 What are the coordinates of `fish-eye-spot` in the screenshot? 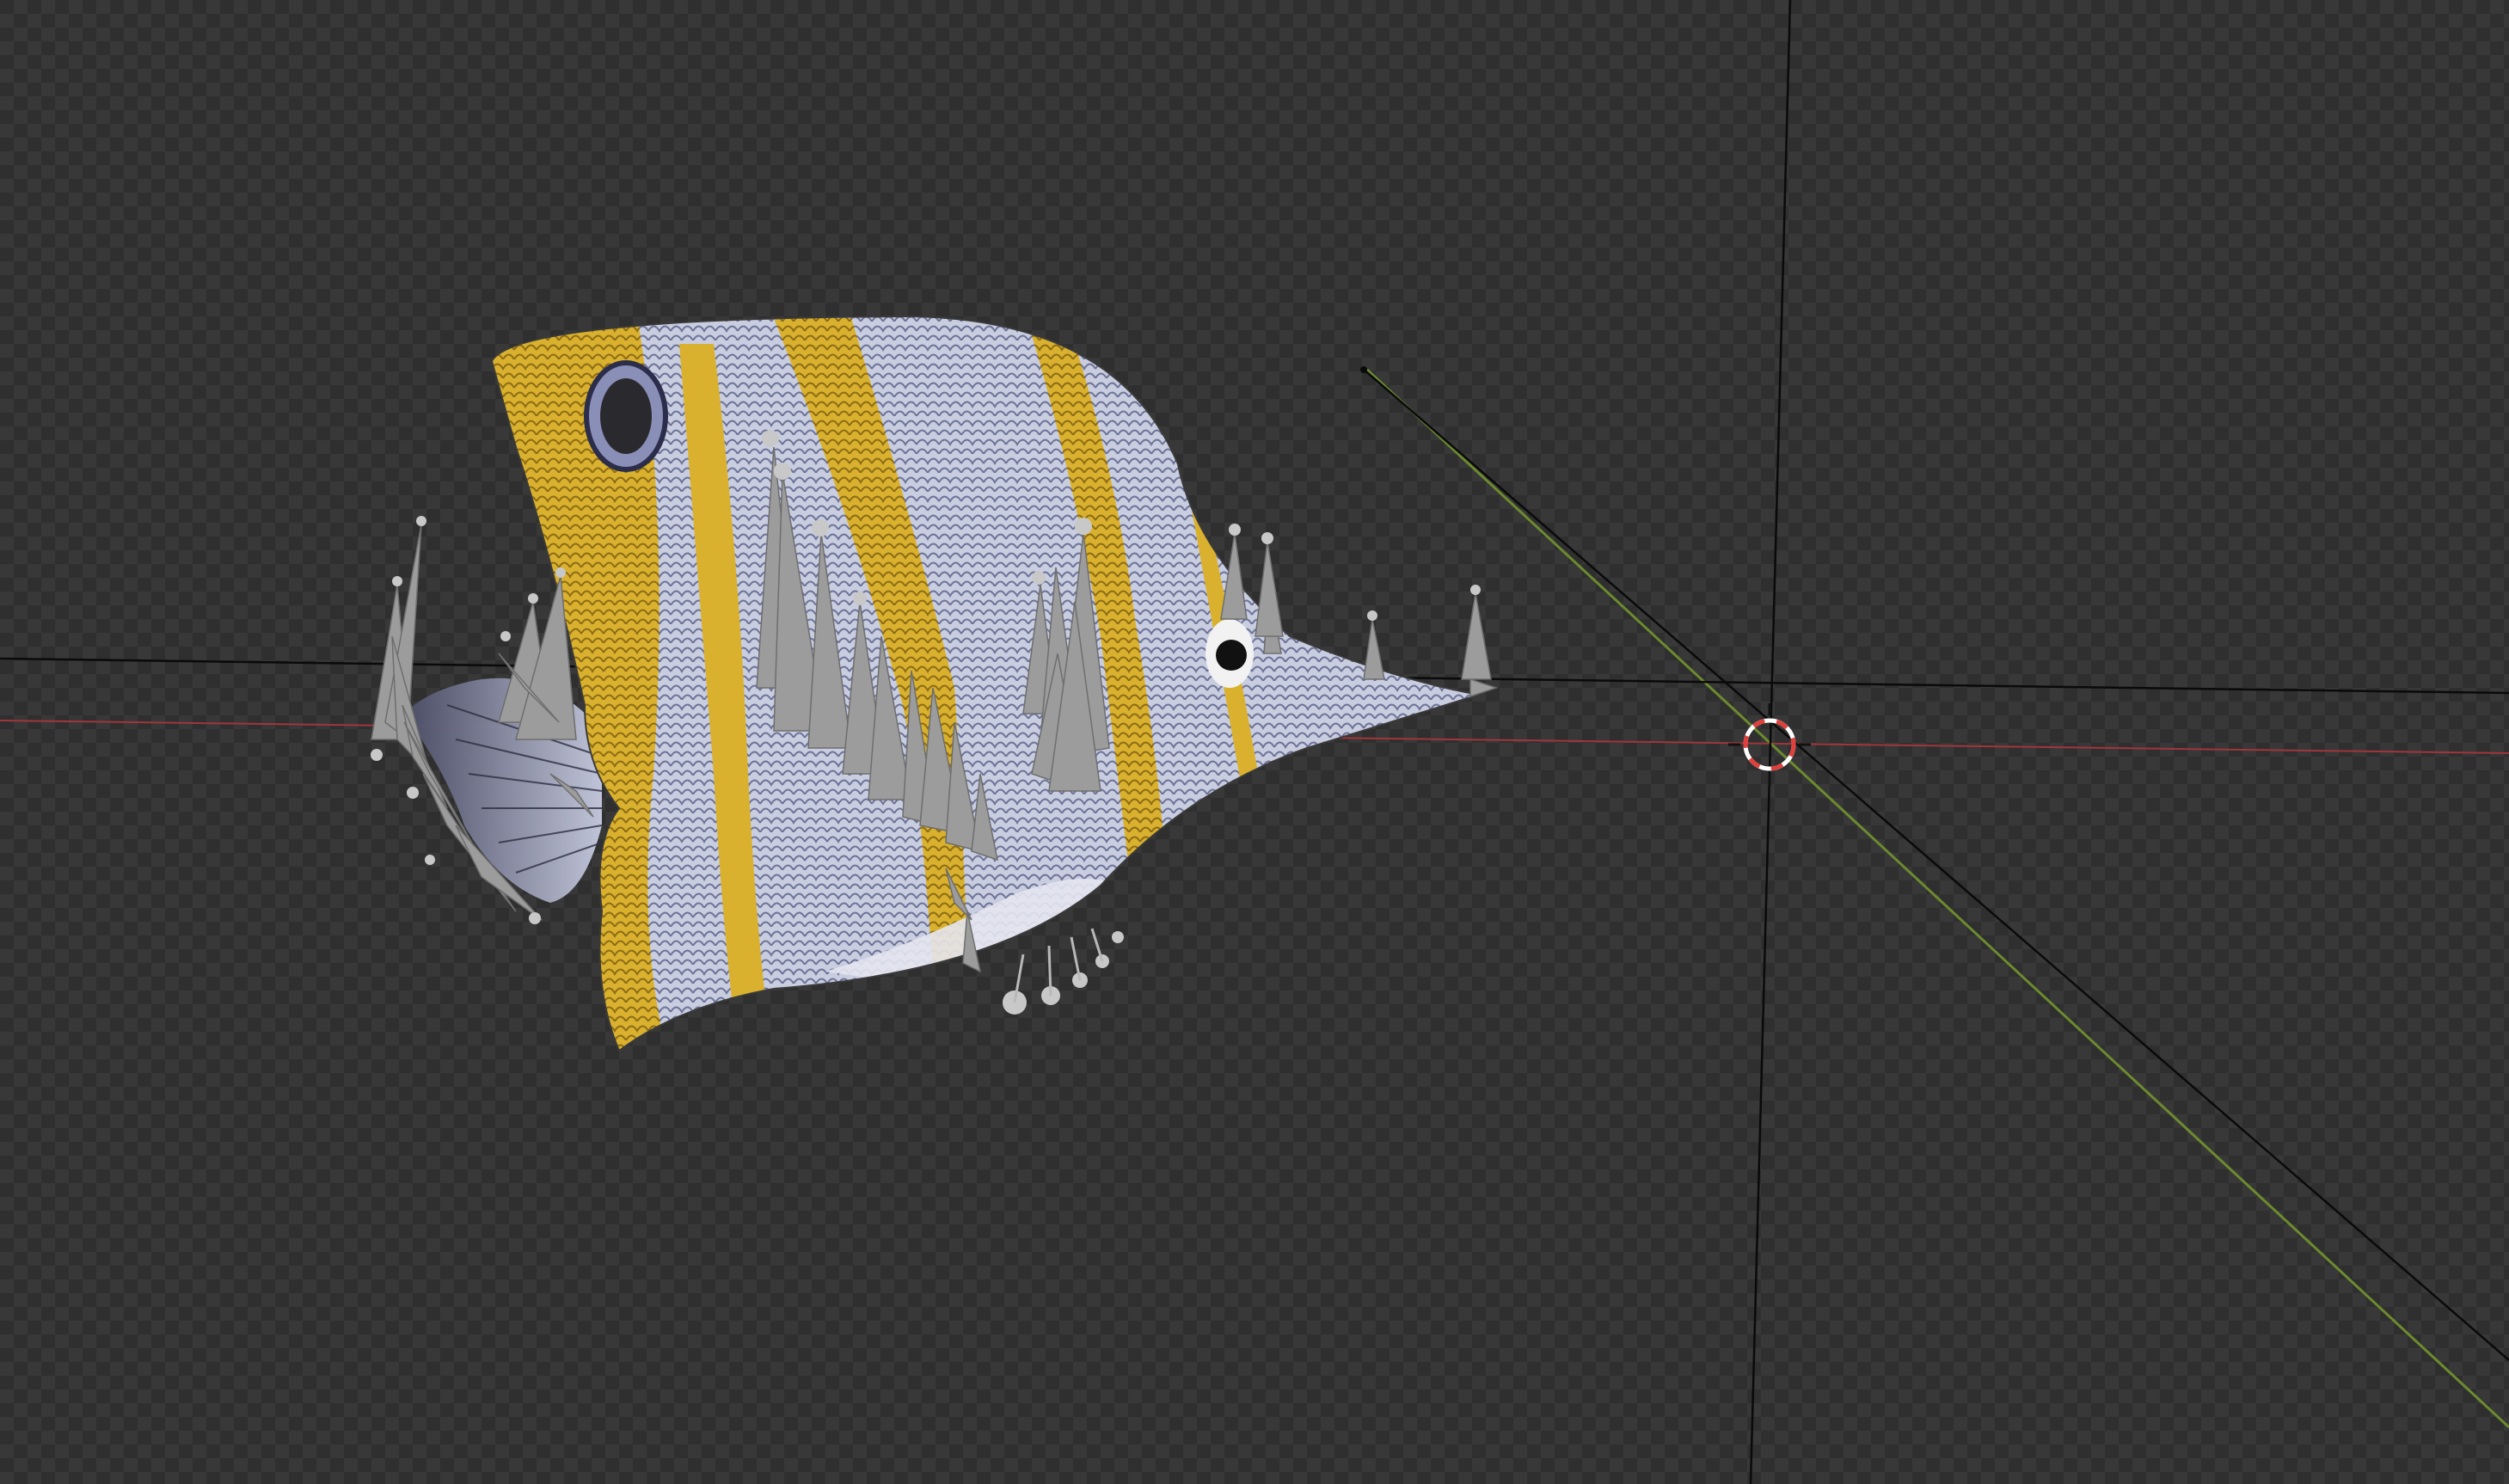 It's located at (626, 416).